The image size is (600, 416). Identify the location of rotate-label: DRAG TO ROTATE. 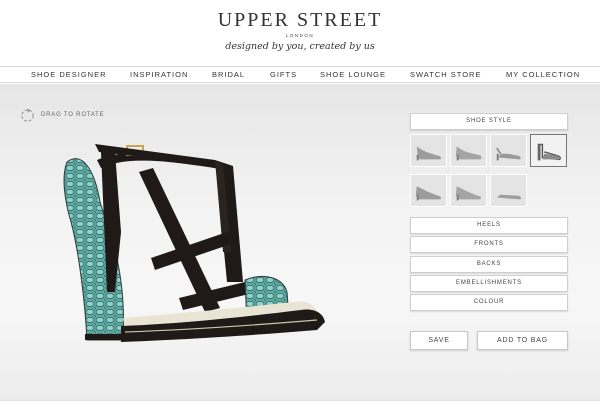
(73, 115).